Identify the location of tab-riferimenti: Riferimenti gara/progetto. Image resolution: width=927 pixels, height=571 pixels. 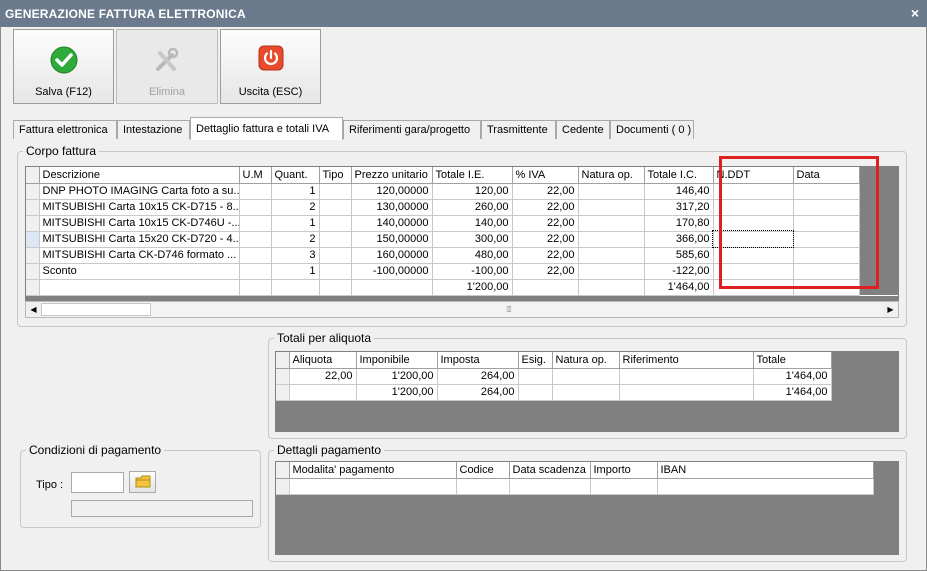
(412, 129).